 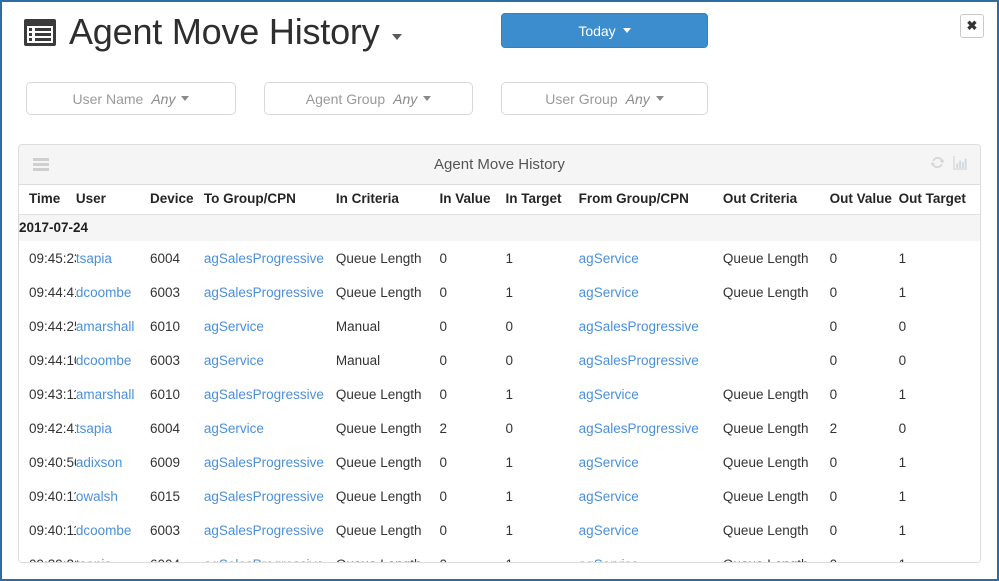 I want to click on user-name-filter-label: User Name, so click(x=108, y=98).